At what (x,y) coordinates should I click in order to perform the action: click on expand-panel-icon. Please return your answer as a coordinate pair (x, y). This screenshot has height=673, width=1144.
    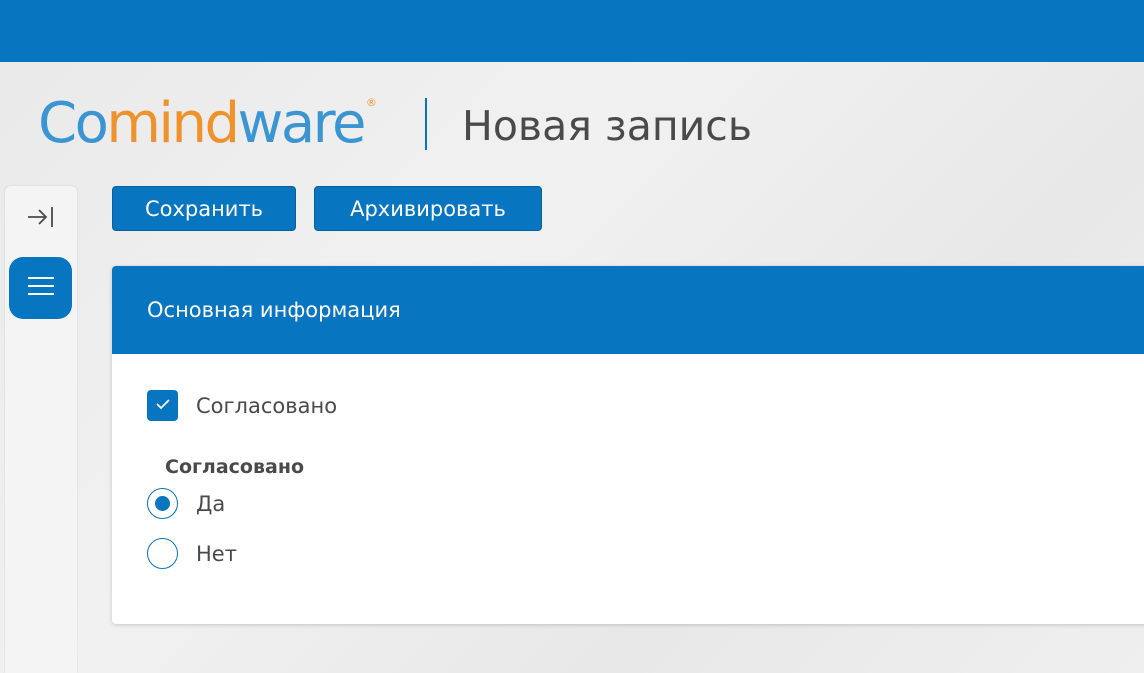
    Looking at the image, I should click on (41, 219).